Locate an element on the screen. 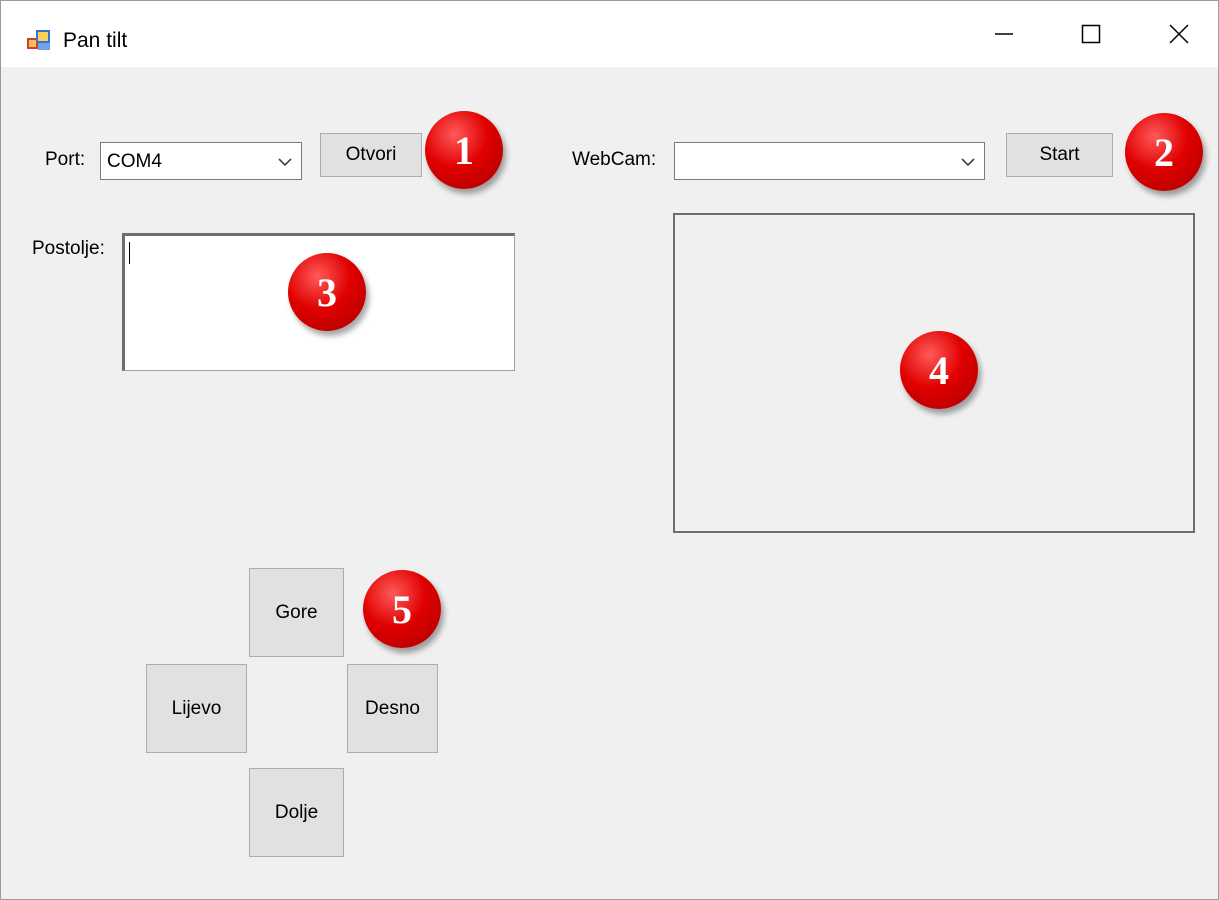 The image size is (1219, 900). marker-2: 2 is located at coordinates (1164, 152).